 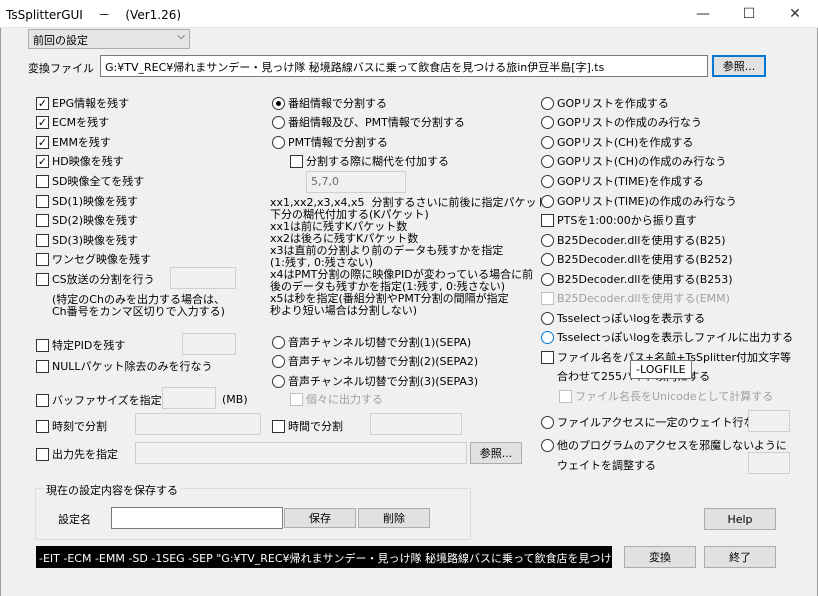 I want to click on ecm-checkbox: ✓ ECMを残す, so click(x=72, y=122).